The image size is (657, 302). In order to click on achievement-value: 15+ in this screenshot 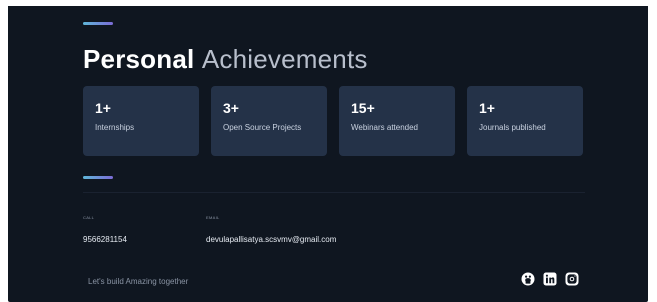, I will do `click(363, 108)`.